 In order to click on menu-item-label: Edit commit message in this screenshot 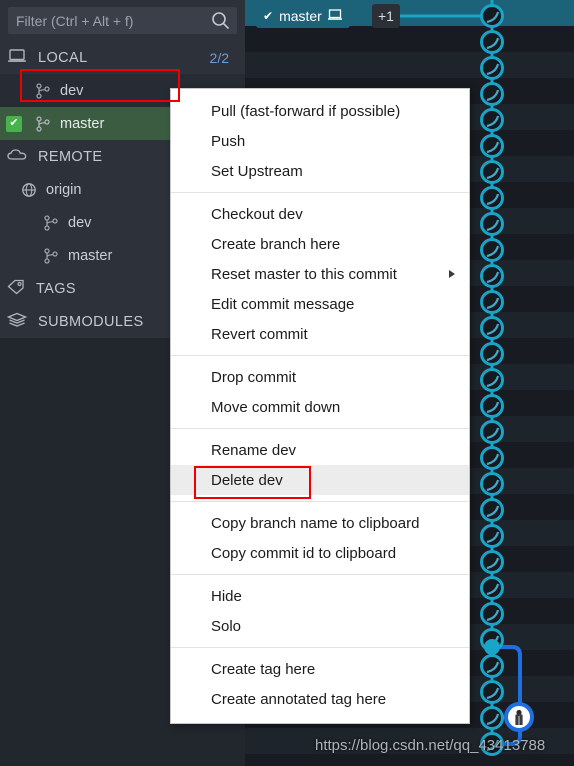, I will do `click(283, 304)`.